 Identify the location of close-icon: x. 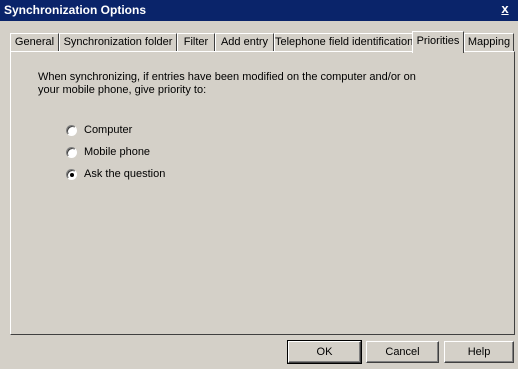
(505, 8).